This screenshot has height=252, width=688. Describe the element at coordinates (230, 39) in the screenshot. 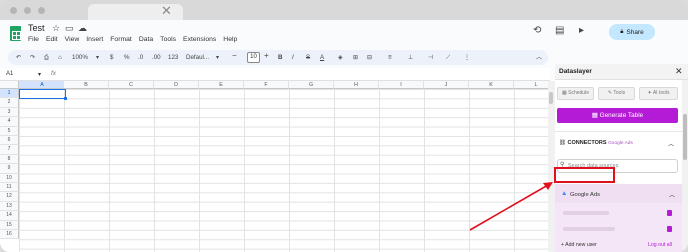

I see `menu-help: Help` at that location.